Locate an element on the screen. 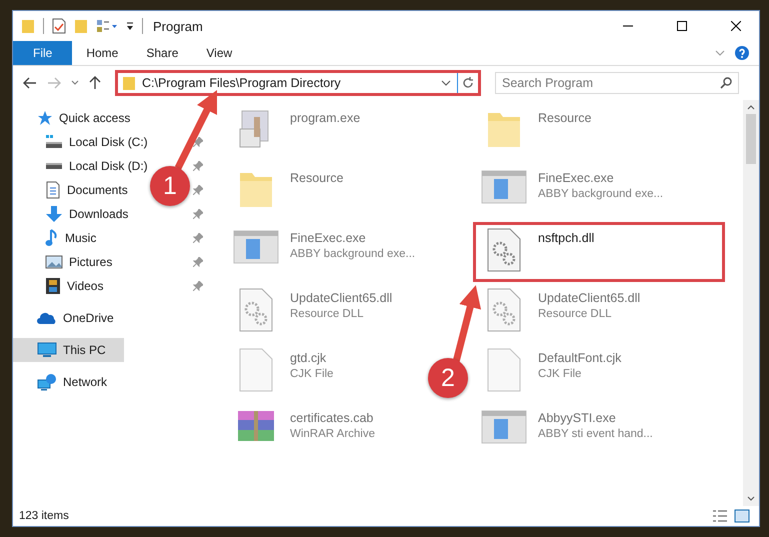 The image size is (769, 537). navigation-item: Network is located at coordinates (62, 382).